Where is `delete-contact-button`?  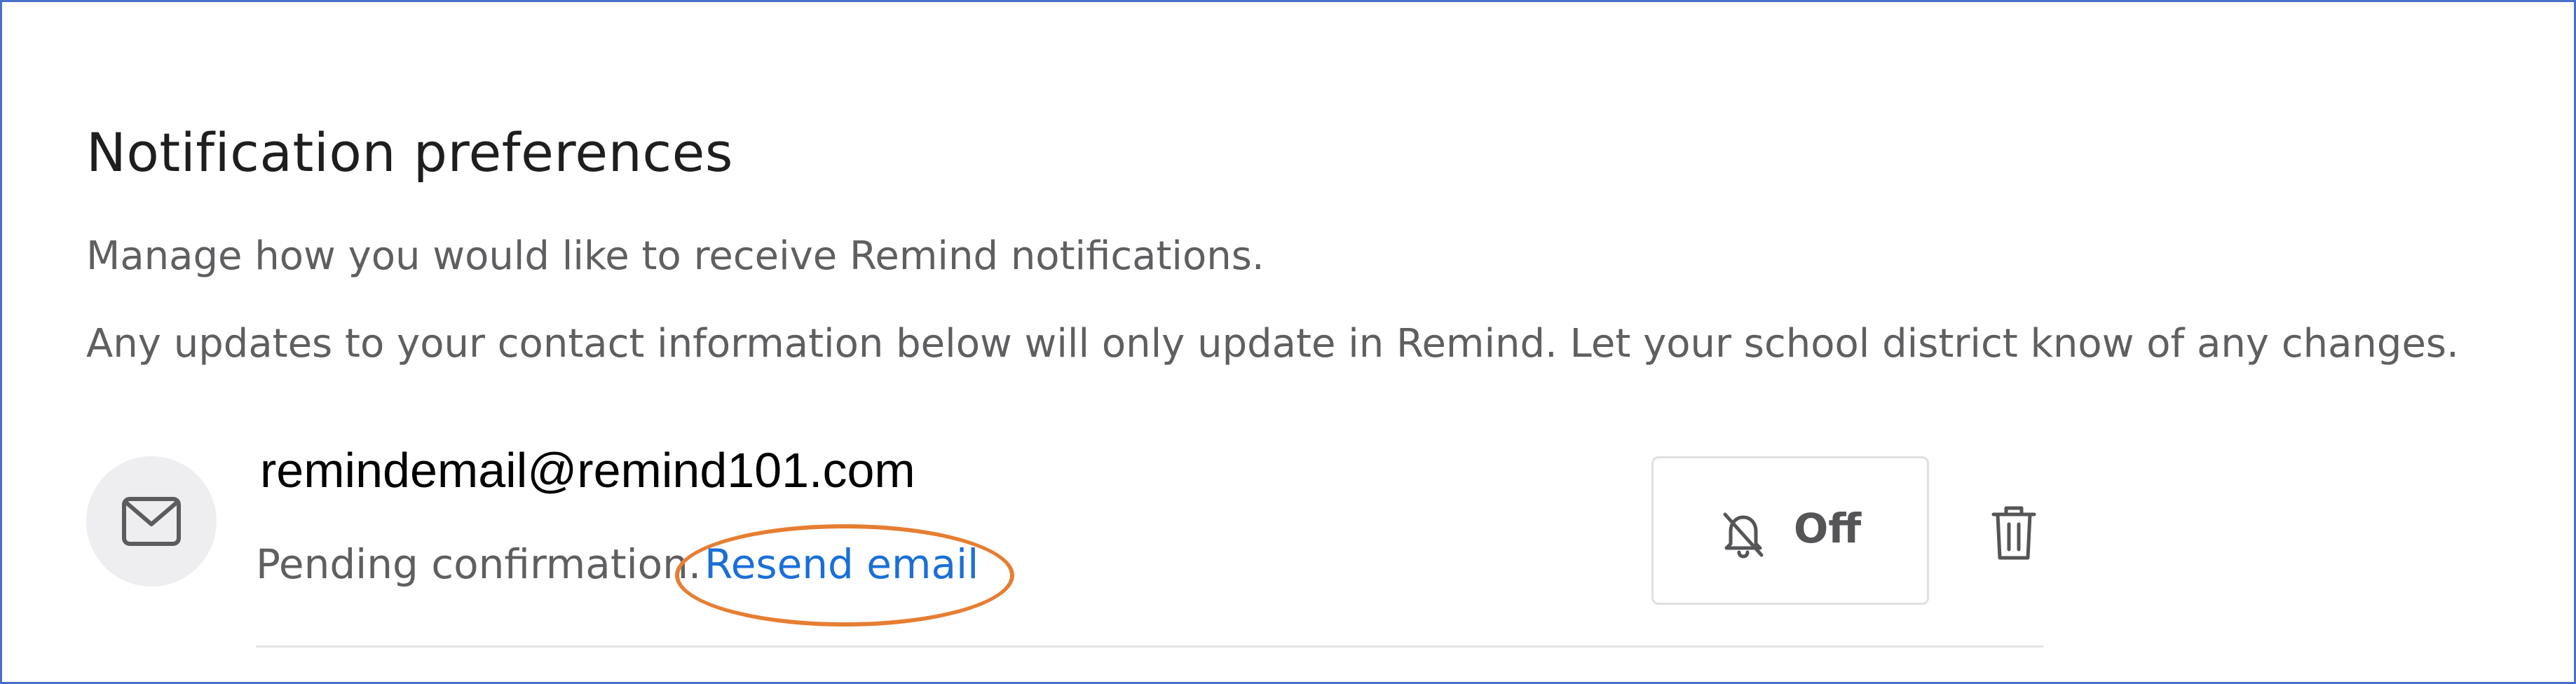 delete-contact-button is located at coordinates (2013, 532).